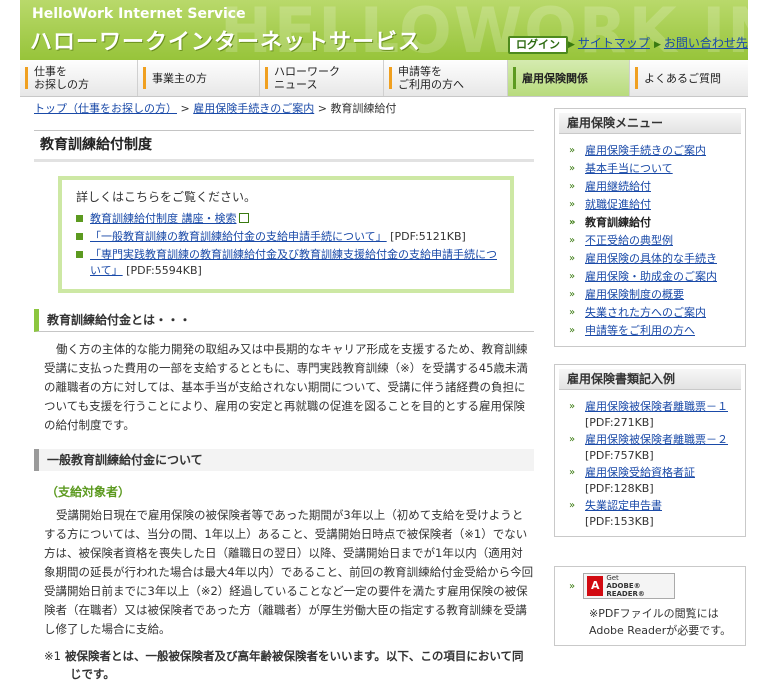  What do you see at coordinates (105, 108) in the screenshot?
I see `breadcrumb-top-link: トップ（仕事をお探しの方）` at bounding box center [105, 108].